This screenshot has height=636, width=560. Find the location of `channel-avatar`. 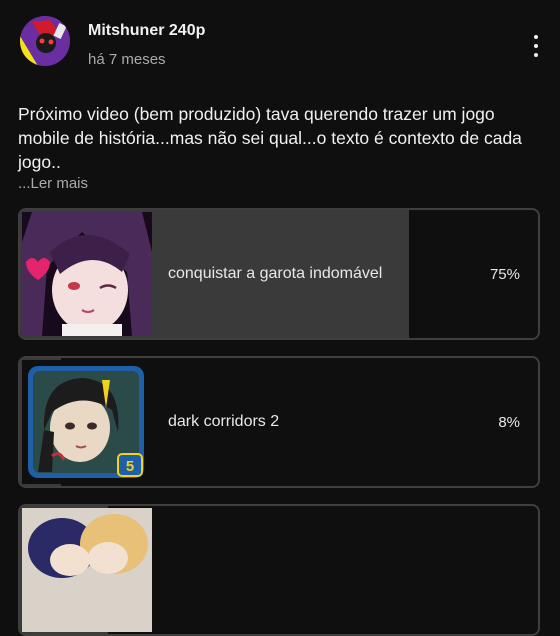

channel-avatar is located at coordinates (45, 41).